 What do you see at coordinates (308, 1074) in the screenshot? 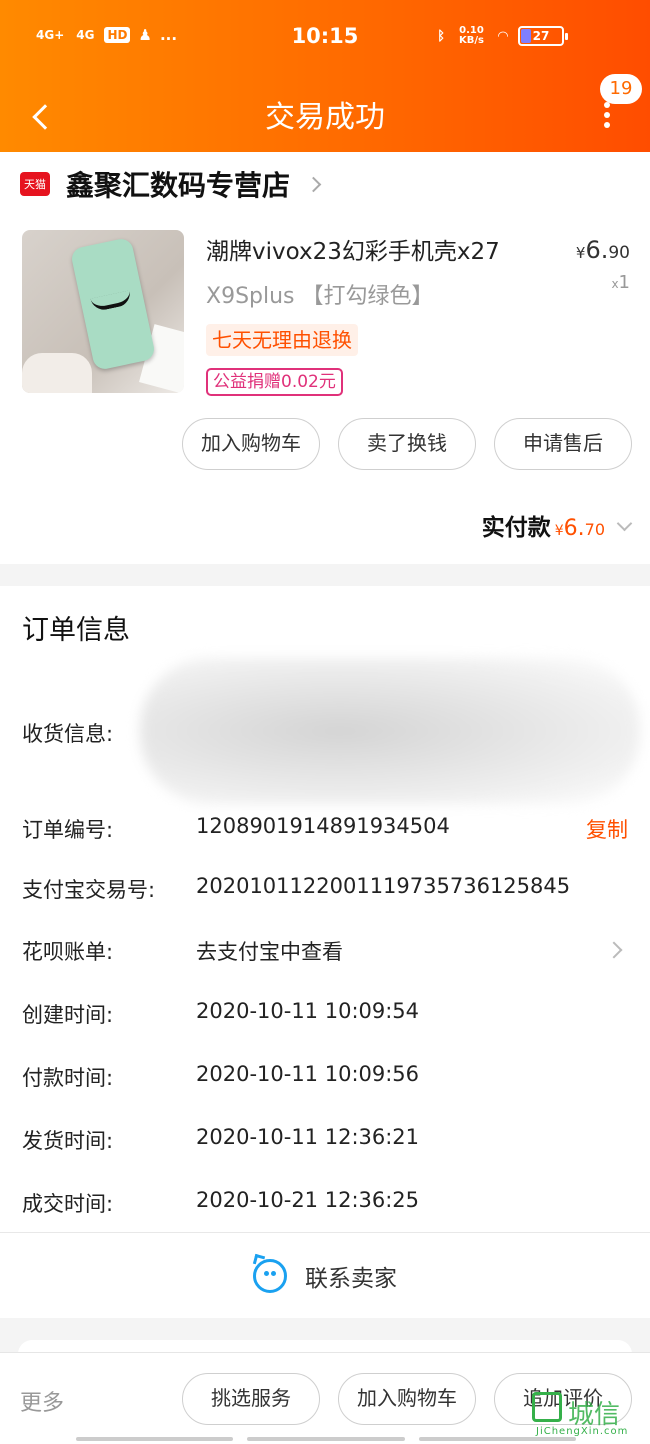
I see `paid-time: 2020-10-11 10:09:56` at bounding box center [308, 1074].